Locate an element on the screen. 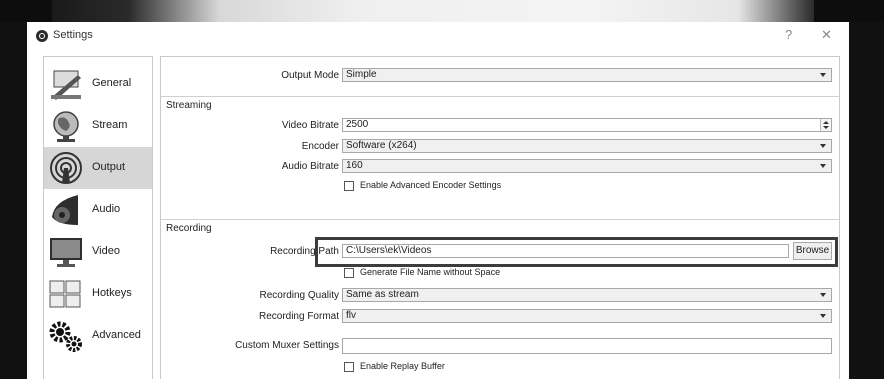 The height and width of the screenshot is (379, 884). recording-quality-select: Same as stream is located at coordinates (587, 295).